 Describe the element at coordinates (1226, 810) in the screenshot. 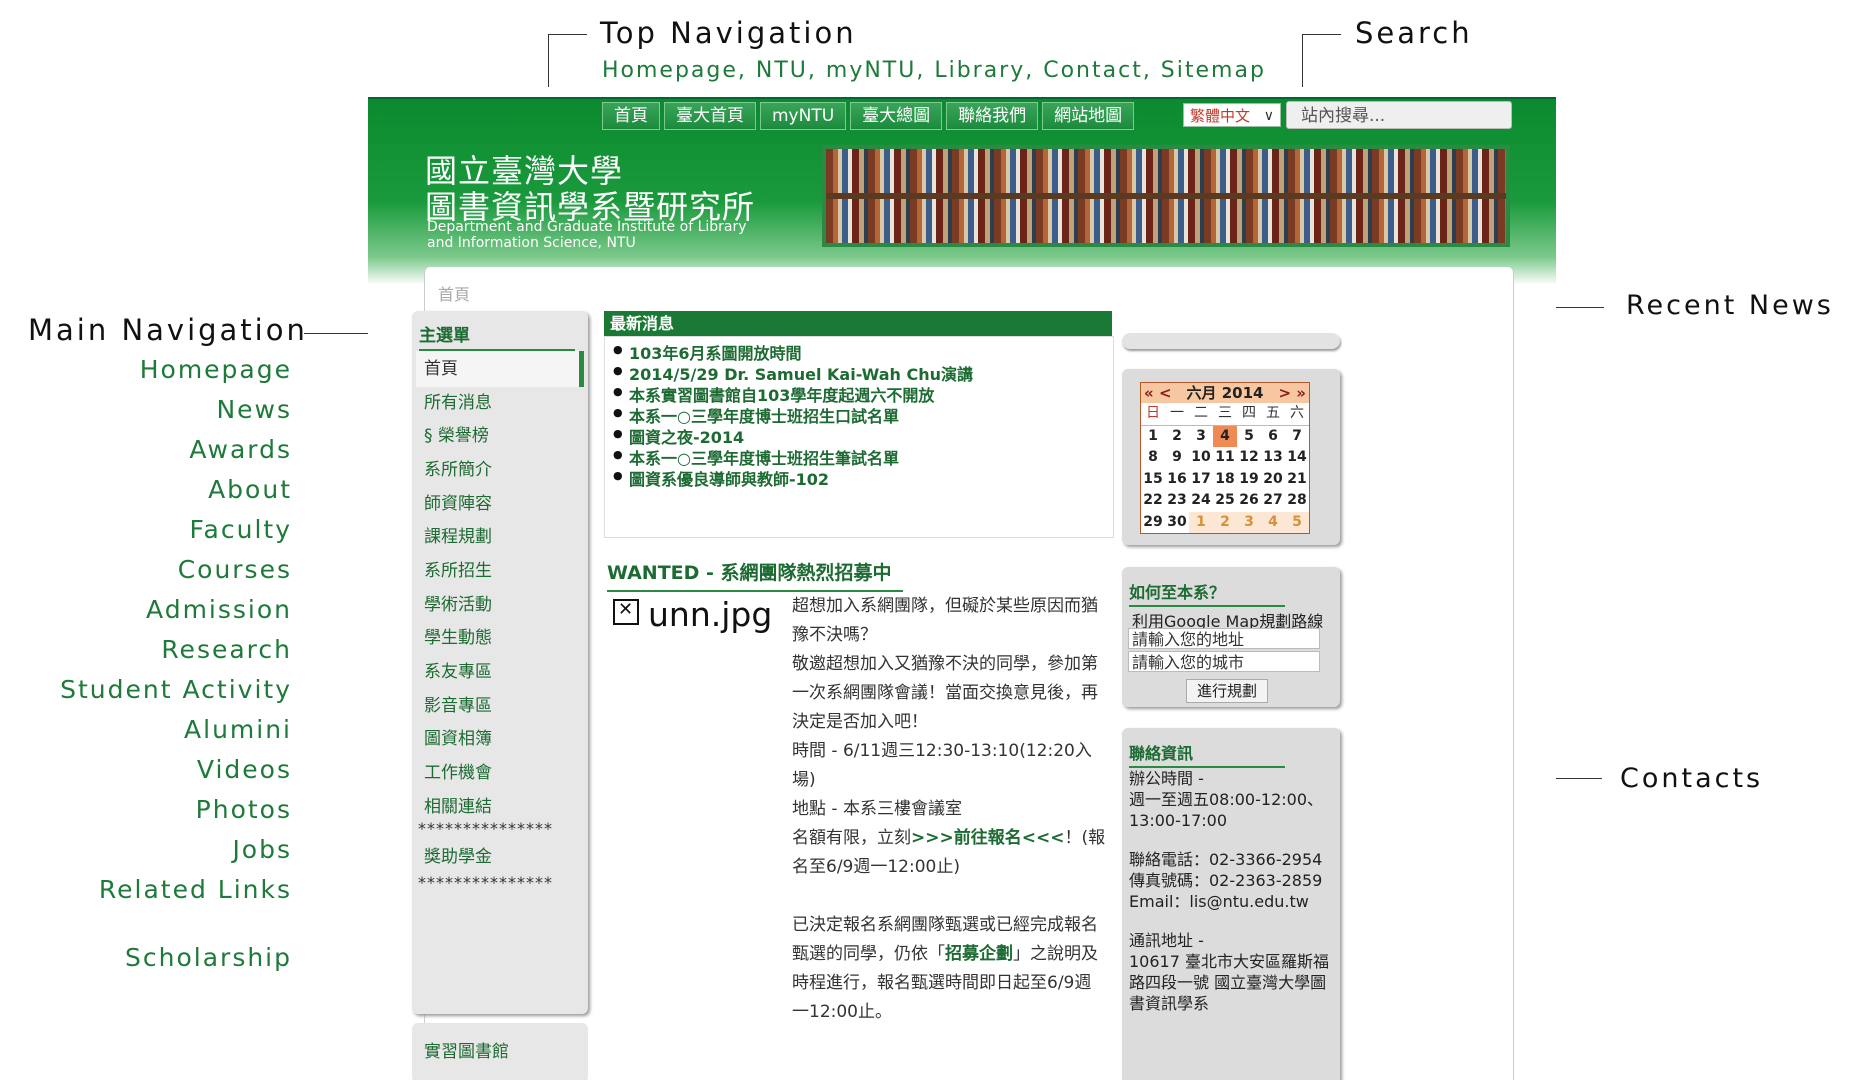

I see `office-hours: 週一至週五08:00-12:00、13:00-17:00` at that location.